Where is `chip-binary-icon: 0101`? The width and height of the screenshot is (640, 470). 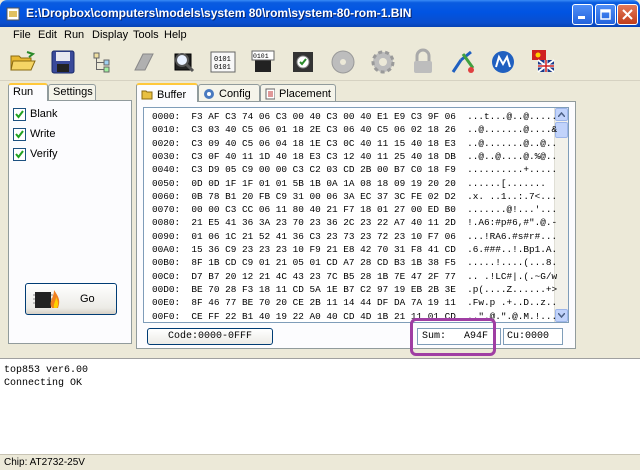 chip-binary-icon: 0101 is located at coordinates (263, 61).